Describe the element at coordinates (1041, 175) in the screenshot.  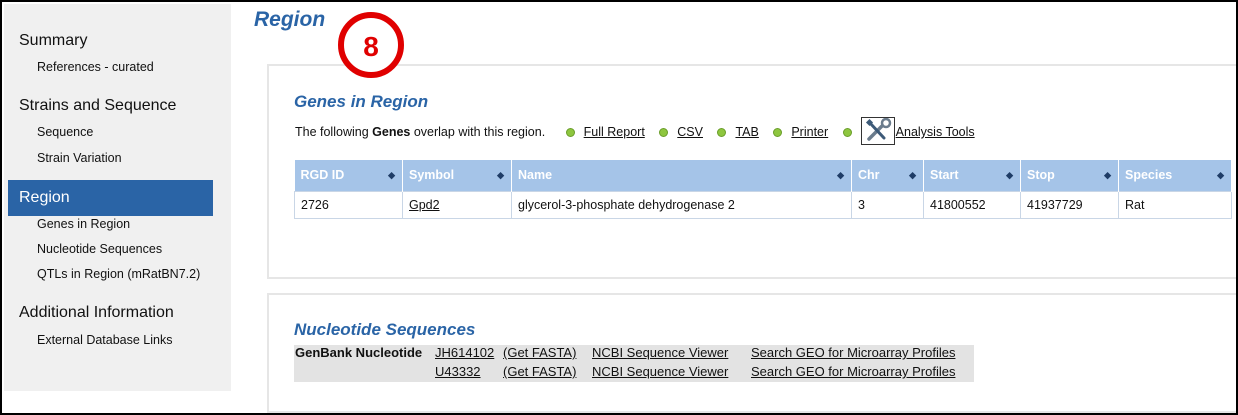
I see `column-header-label: Stop` at that location.